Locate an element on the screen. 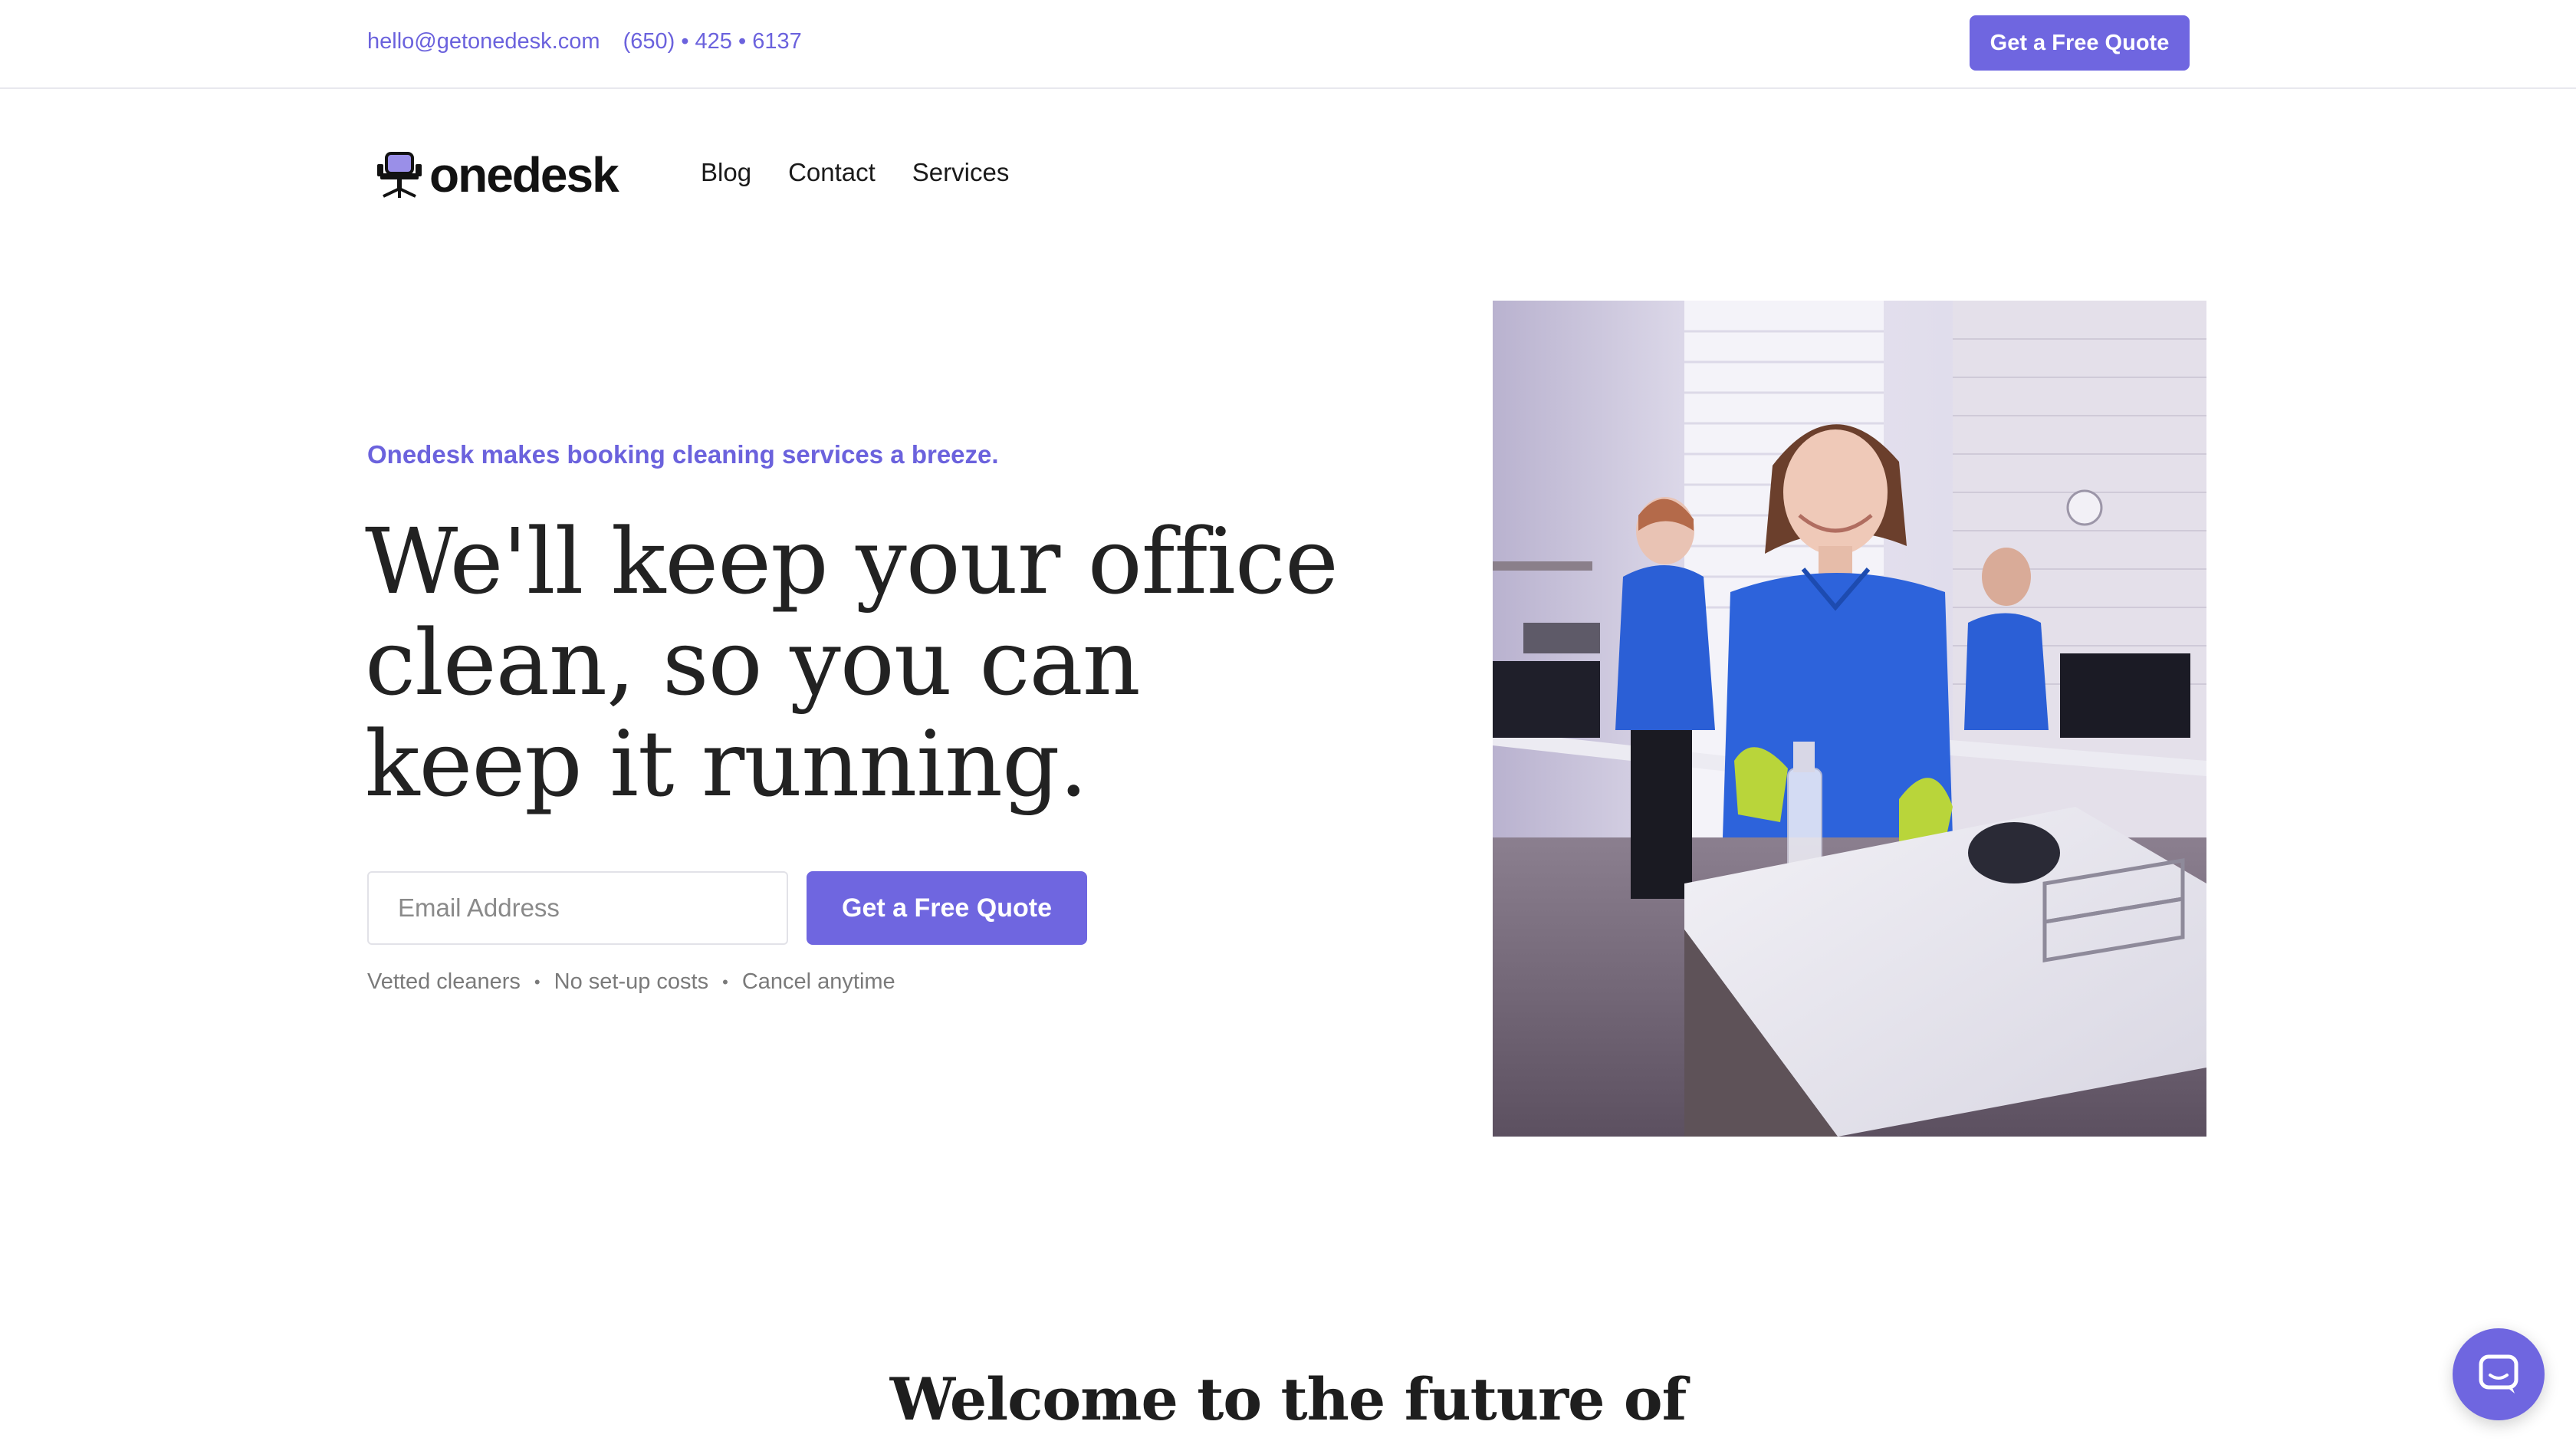 This screenshot has height=1451, width=2576. headline-line-2: clean, so you can is located at coordinates (753, 663).